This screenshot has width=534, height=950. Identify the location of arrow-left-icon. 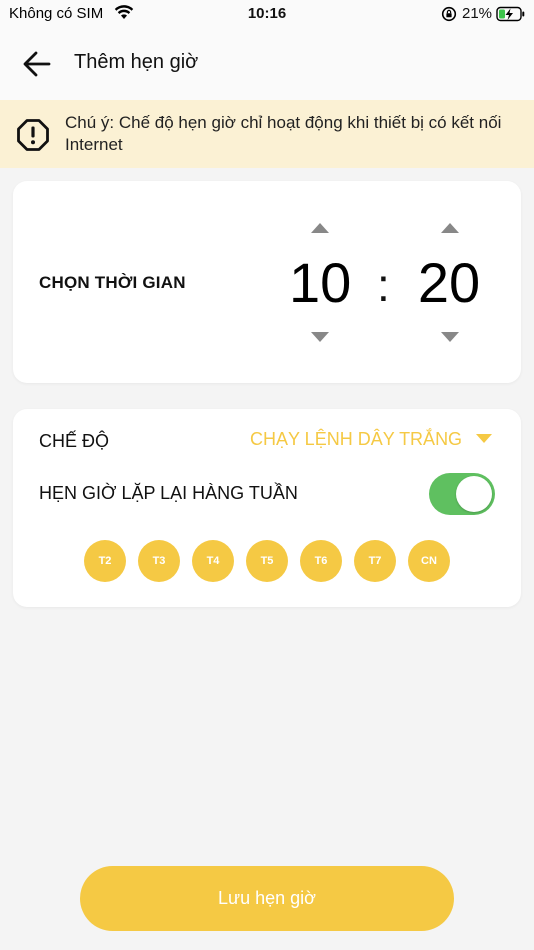
(37, 64).